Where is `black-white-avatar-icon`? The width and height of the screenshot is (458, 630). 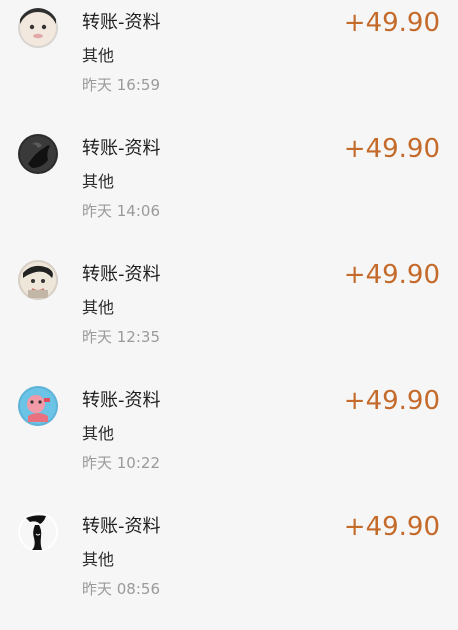
black-white-avatar-icon is located at coordinates (38, 532).